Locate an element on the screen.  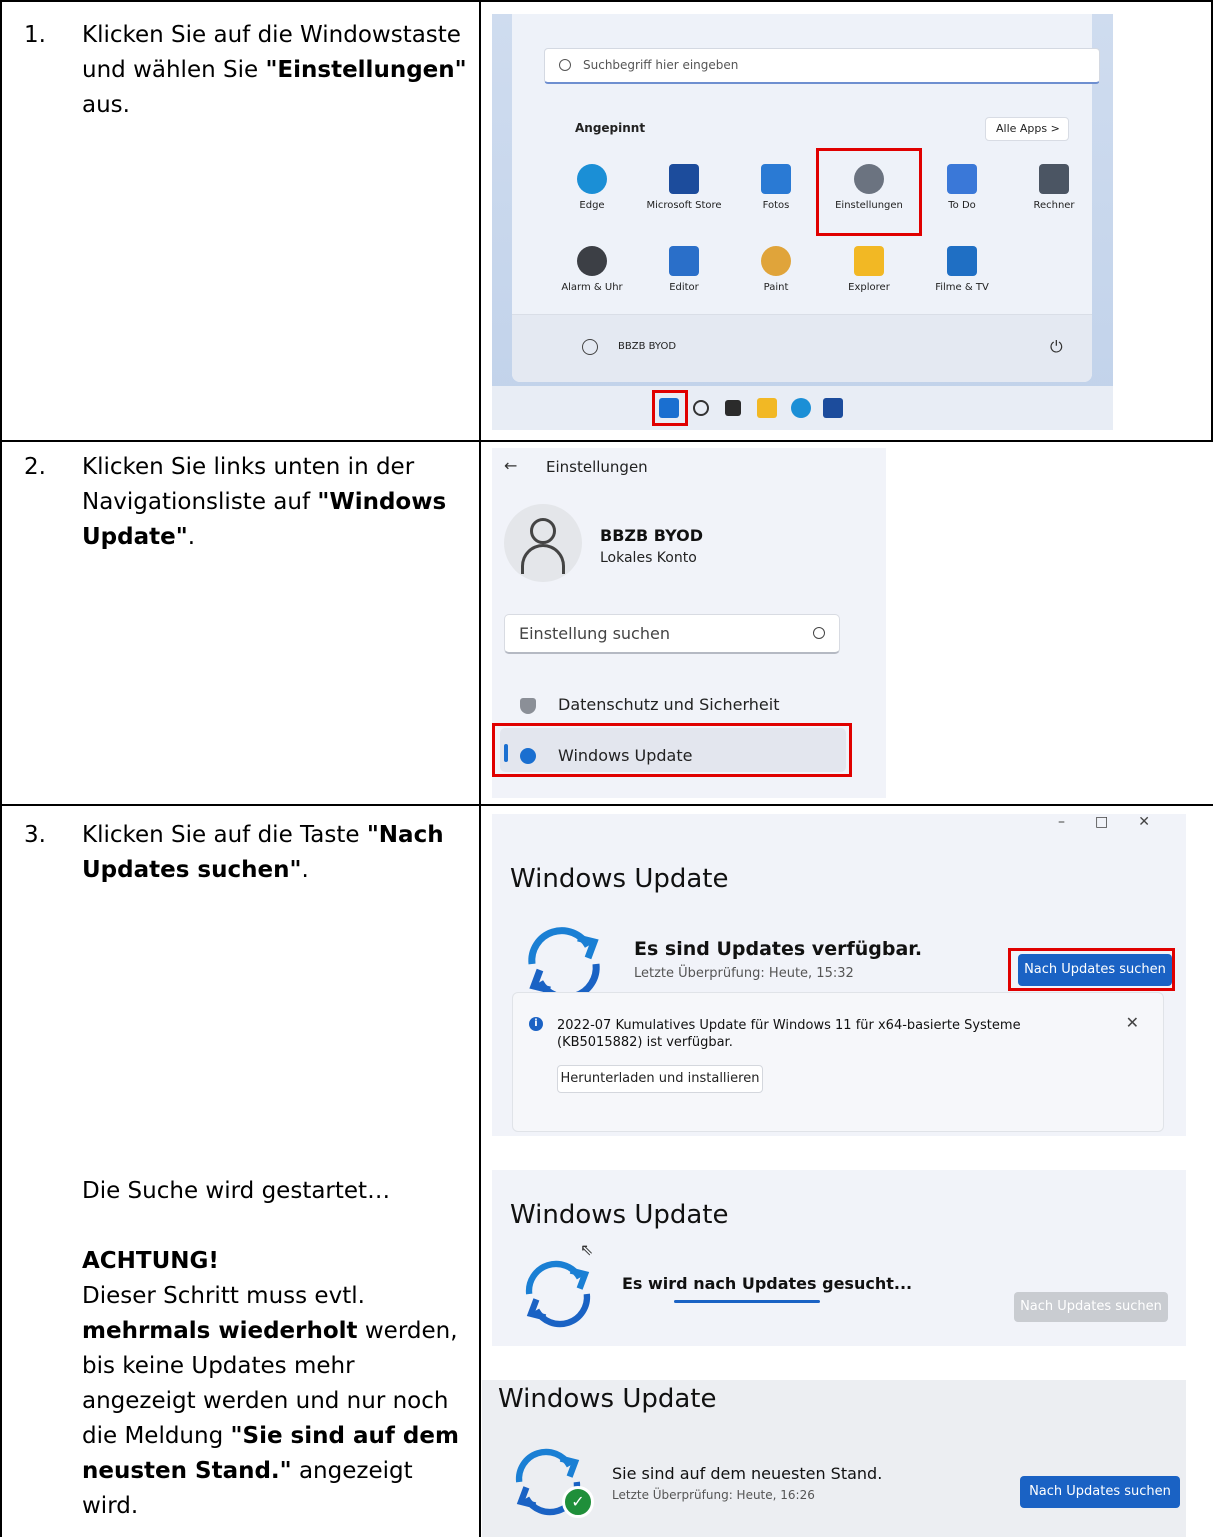
download-install-button: Herunterladen und installieren is located at coordinates (660, 1079).